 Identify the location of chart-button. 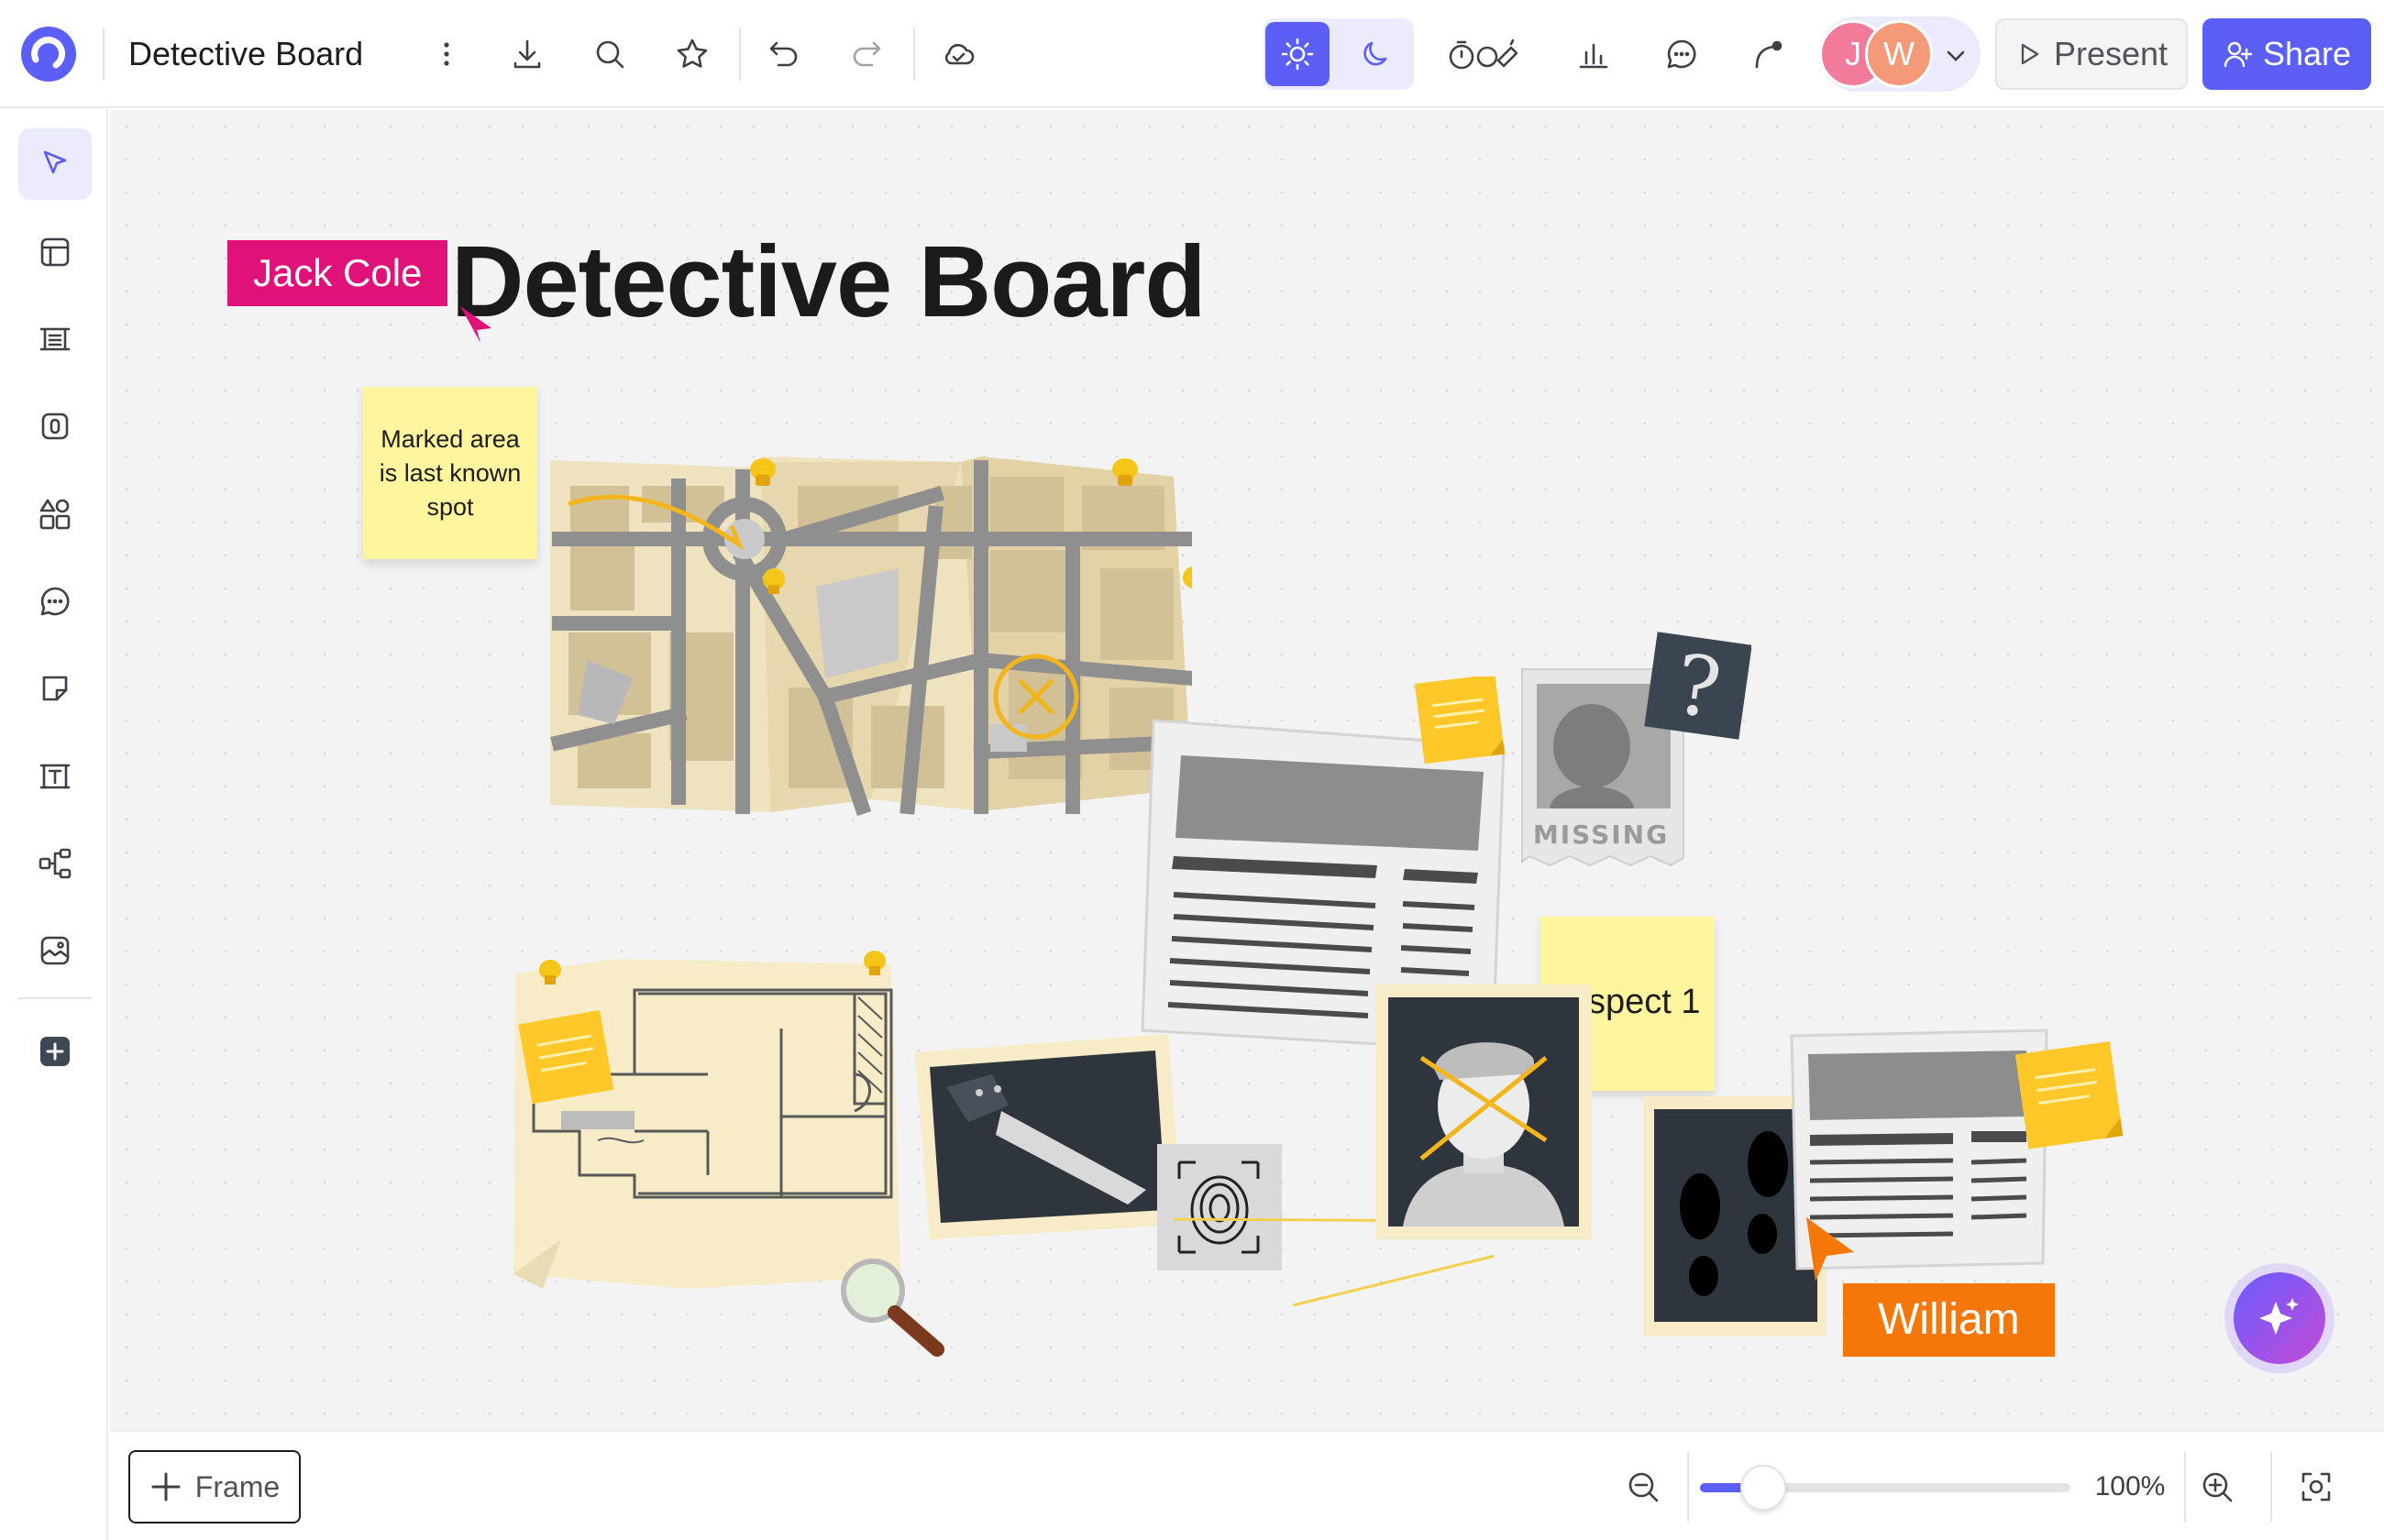
(1594, 54).